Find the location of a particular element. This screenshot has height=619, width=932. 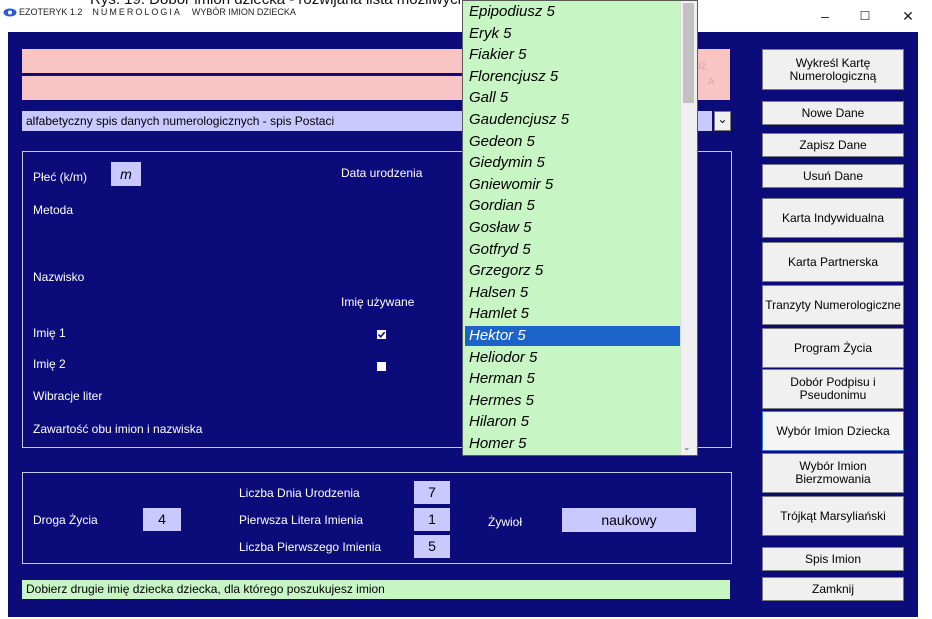

dropdown-item: Hamlet 5 is located at coordinates (573, 314).